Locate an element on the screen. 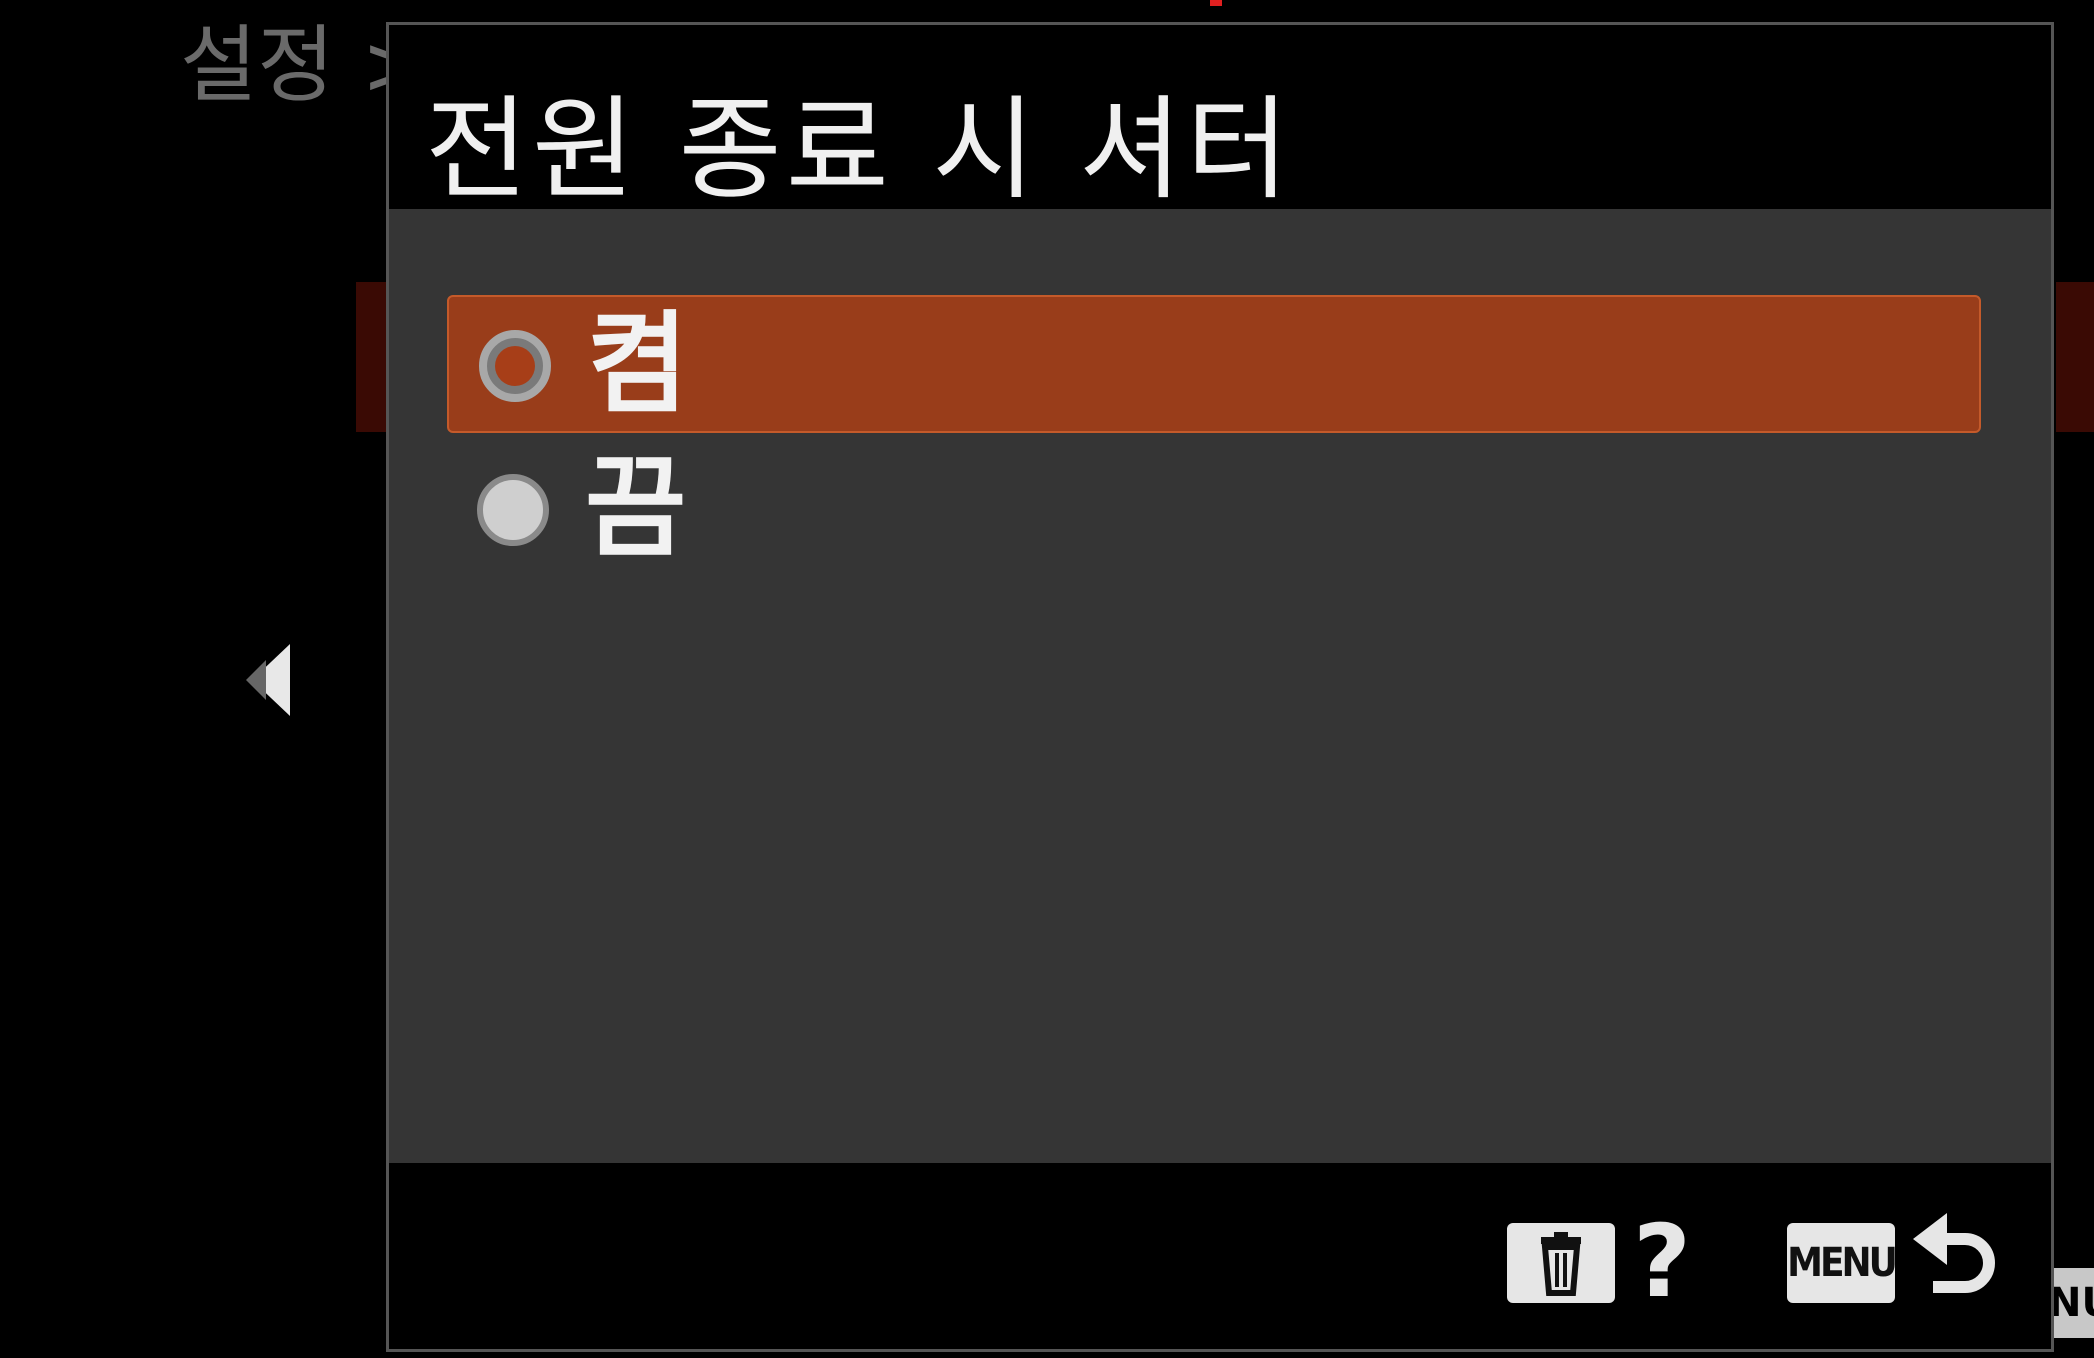 The height and width of the screenshot is (1358, 2094). option-label: 켬 is located at coordinates (638, 364).